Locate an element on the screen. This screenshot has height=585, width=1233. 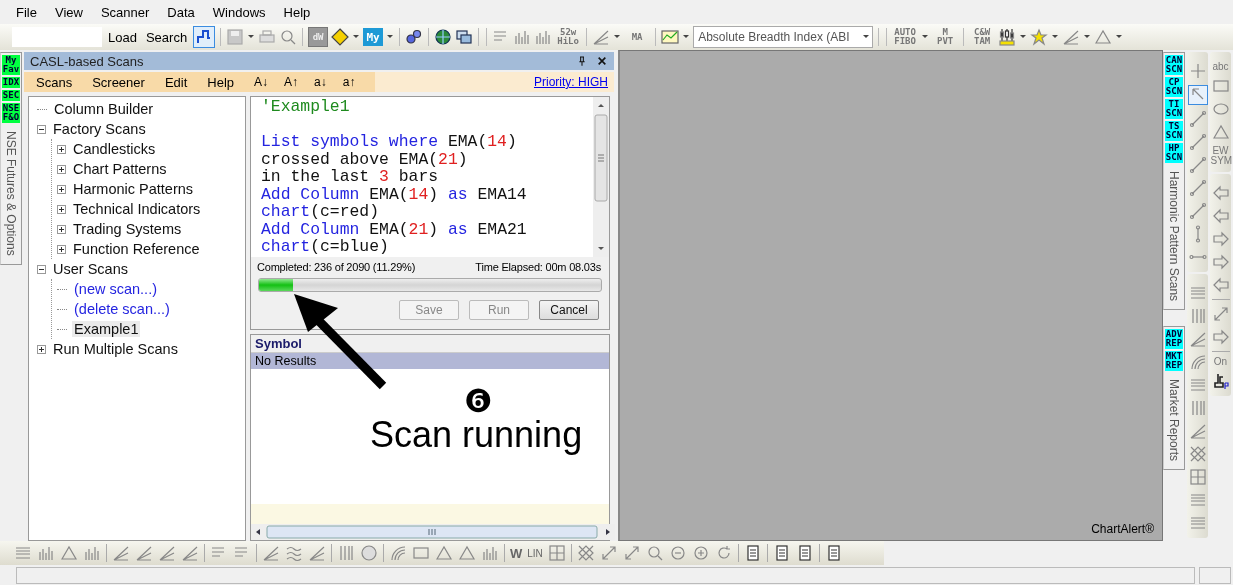
tool-button: abc is located at coordinates (1220, 67).